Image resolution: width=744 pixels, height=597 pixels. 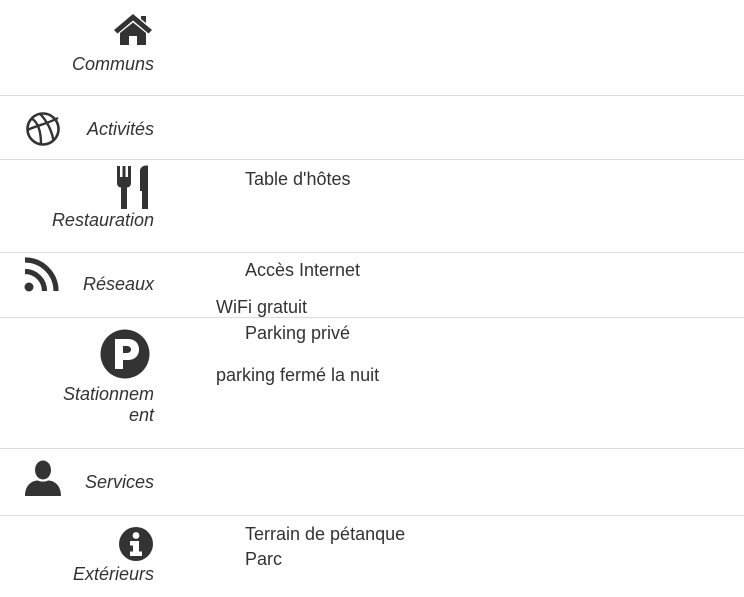 I want to click on home-icon, so click(x=133, y=29).